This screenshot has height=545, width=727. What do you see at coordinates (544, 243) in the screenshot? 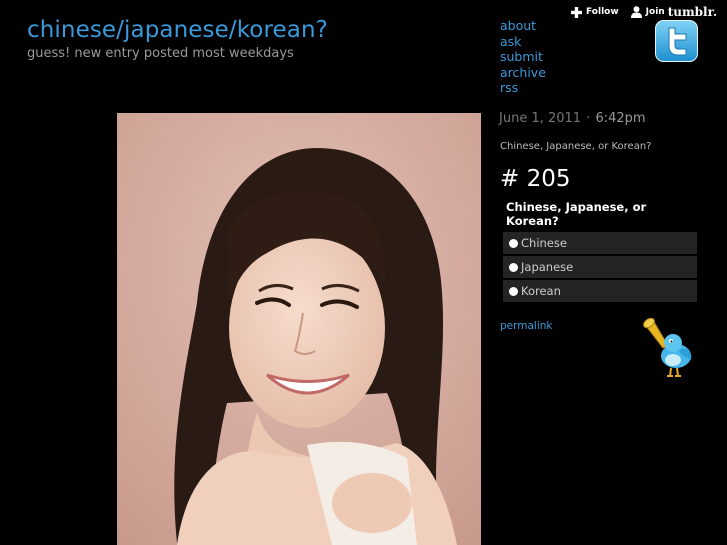
I see `poll-option-label: Chinese` at bounding box center [544, 243].